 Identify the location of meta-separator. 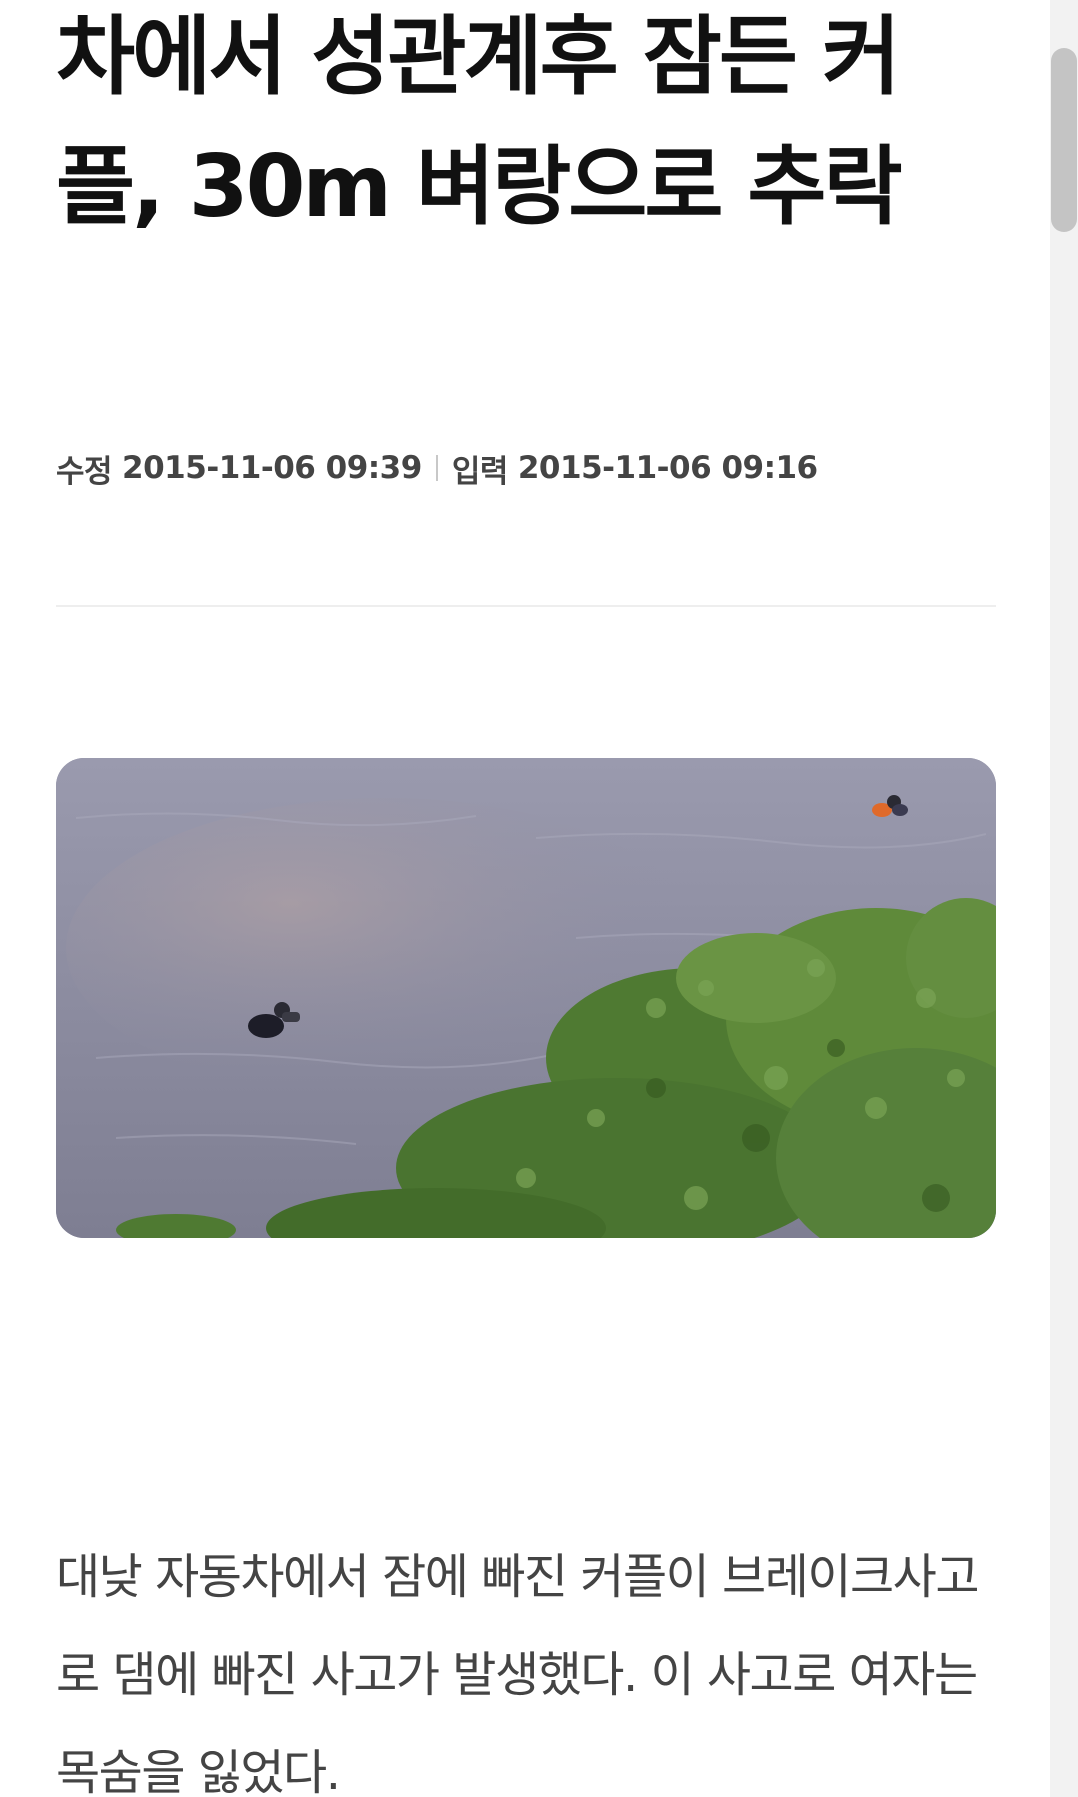
(436, 468).